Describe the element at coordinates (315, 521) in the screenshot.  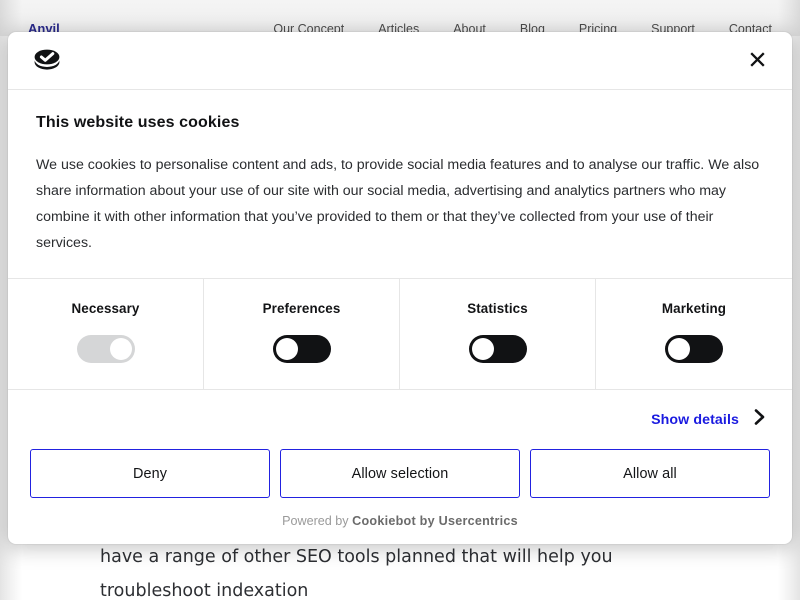
I see `powered-by-prefix: Powered by` at that location.